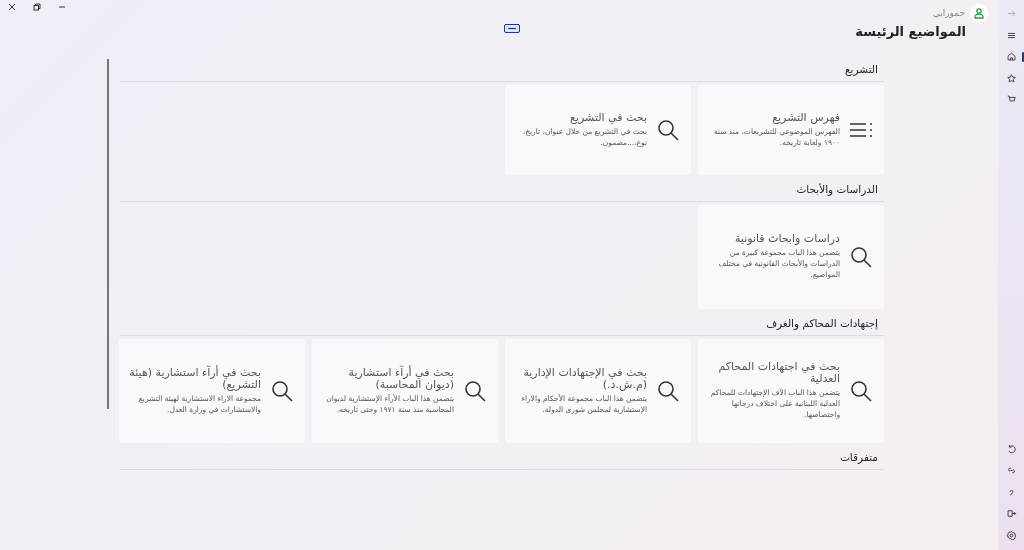  Describe the element at coordinates (62, 7) in the screenshot. I see `minimize-icon` at that location.